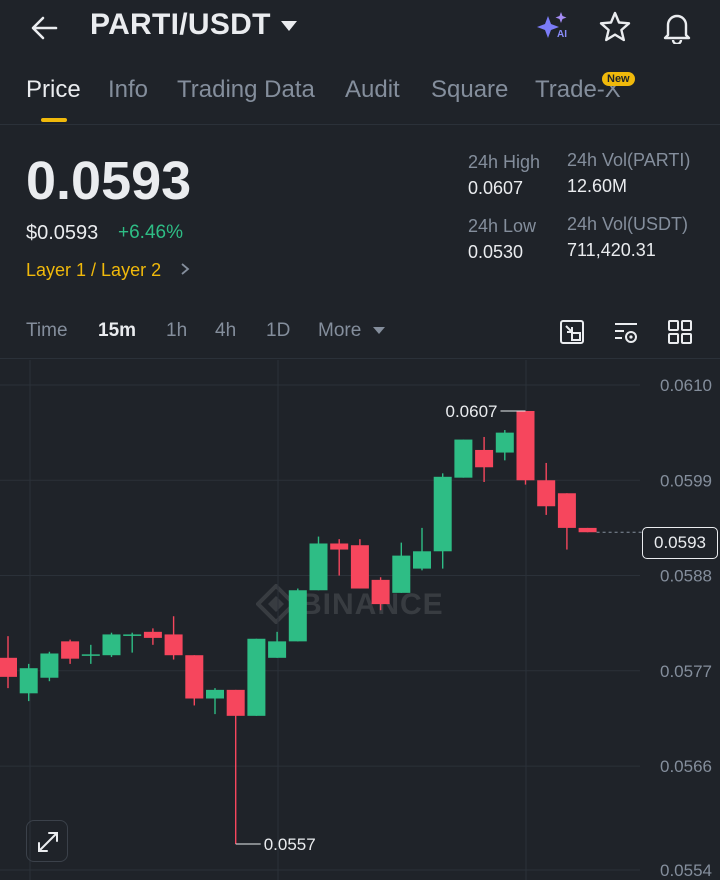  Describe the element at coordinates (686, 385) in the screenshot. I see `y-tick-label: 0.0610` at that location.